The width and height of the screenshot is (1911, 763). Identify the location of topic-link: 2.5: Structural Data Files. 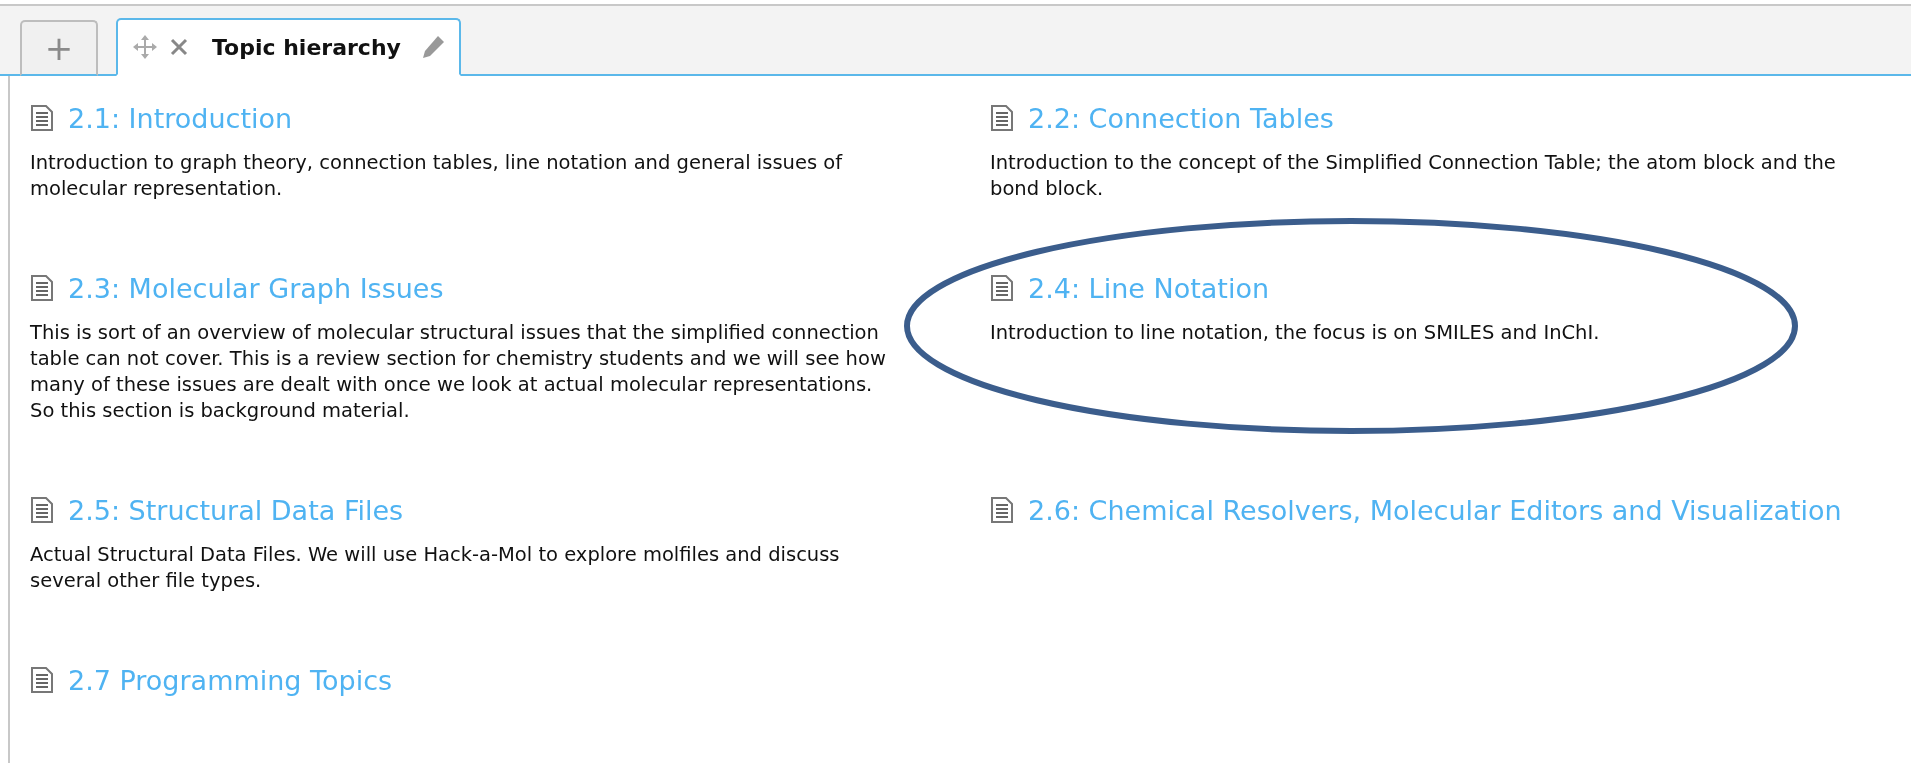
(236, 510).